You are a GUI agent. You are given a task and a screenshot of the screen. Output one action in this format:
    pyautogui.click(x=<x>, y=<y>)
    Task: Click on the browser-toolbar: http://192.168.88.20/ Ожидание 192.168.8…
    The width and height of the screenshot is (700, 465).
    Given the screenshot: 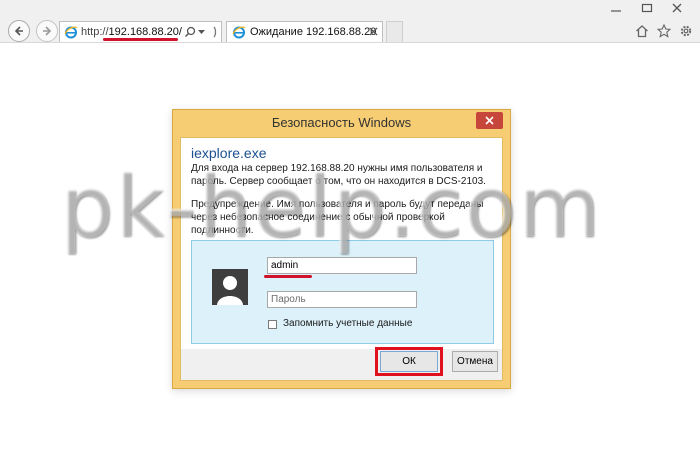 What is the action you would take?
    pyautogui.click(x=350, y=21)
    